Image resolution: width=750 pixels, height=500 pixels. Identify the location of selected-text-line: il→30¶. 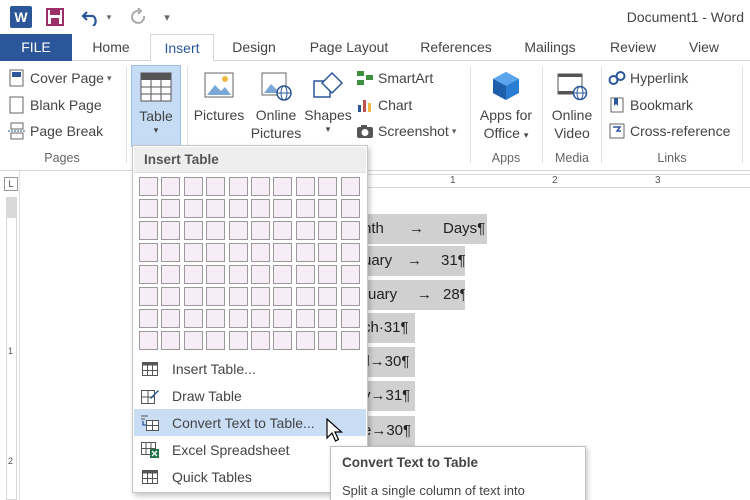
(388, 362).